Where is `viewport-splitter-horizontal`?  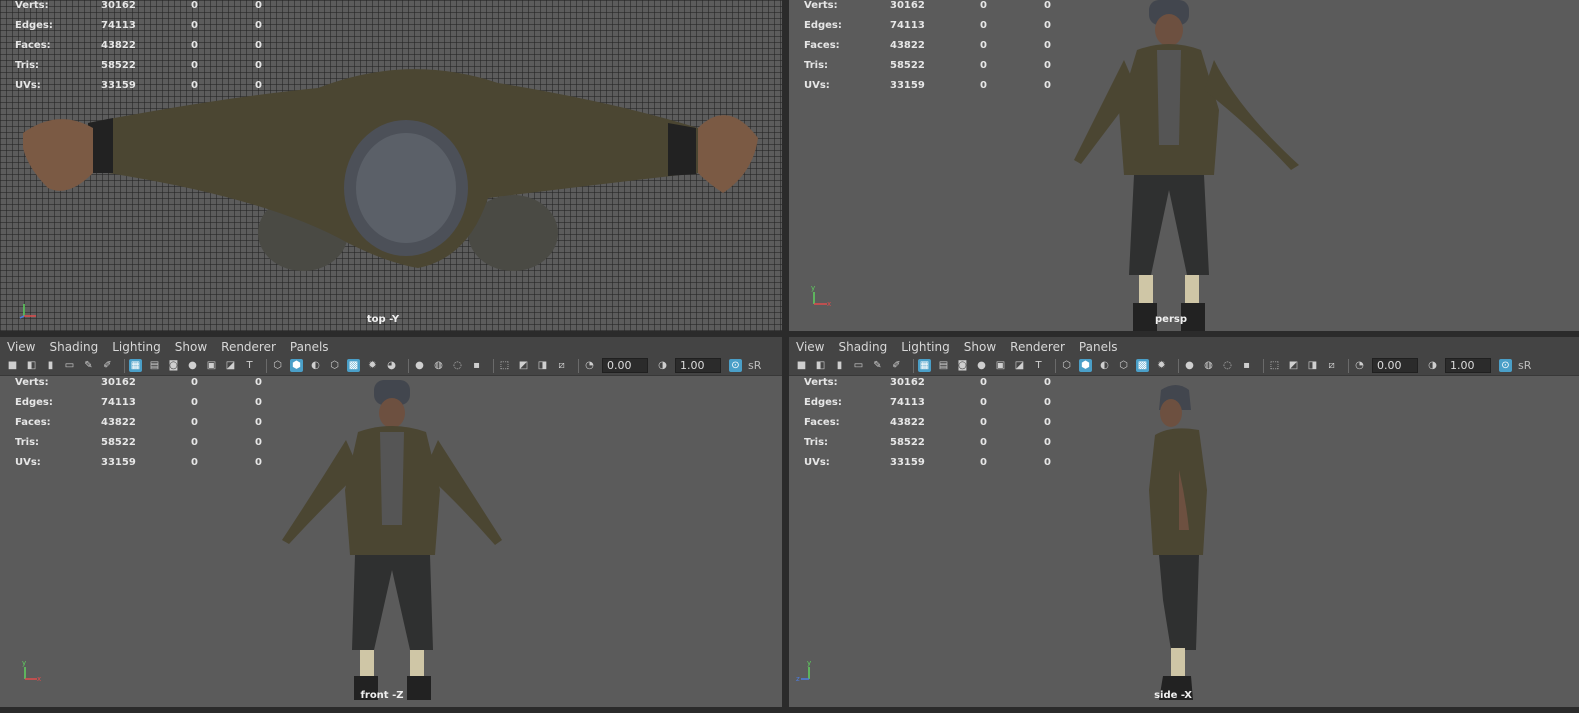 viewport-splitter-horizontal is located at coordinates (789, 334).